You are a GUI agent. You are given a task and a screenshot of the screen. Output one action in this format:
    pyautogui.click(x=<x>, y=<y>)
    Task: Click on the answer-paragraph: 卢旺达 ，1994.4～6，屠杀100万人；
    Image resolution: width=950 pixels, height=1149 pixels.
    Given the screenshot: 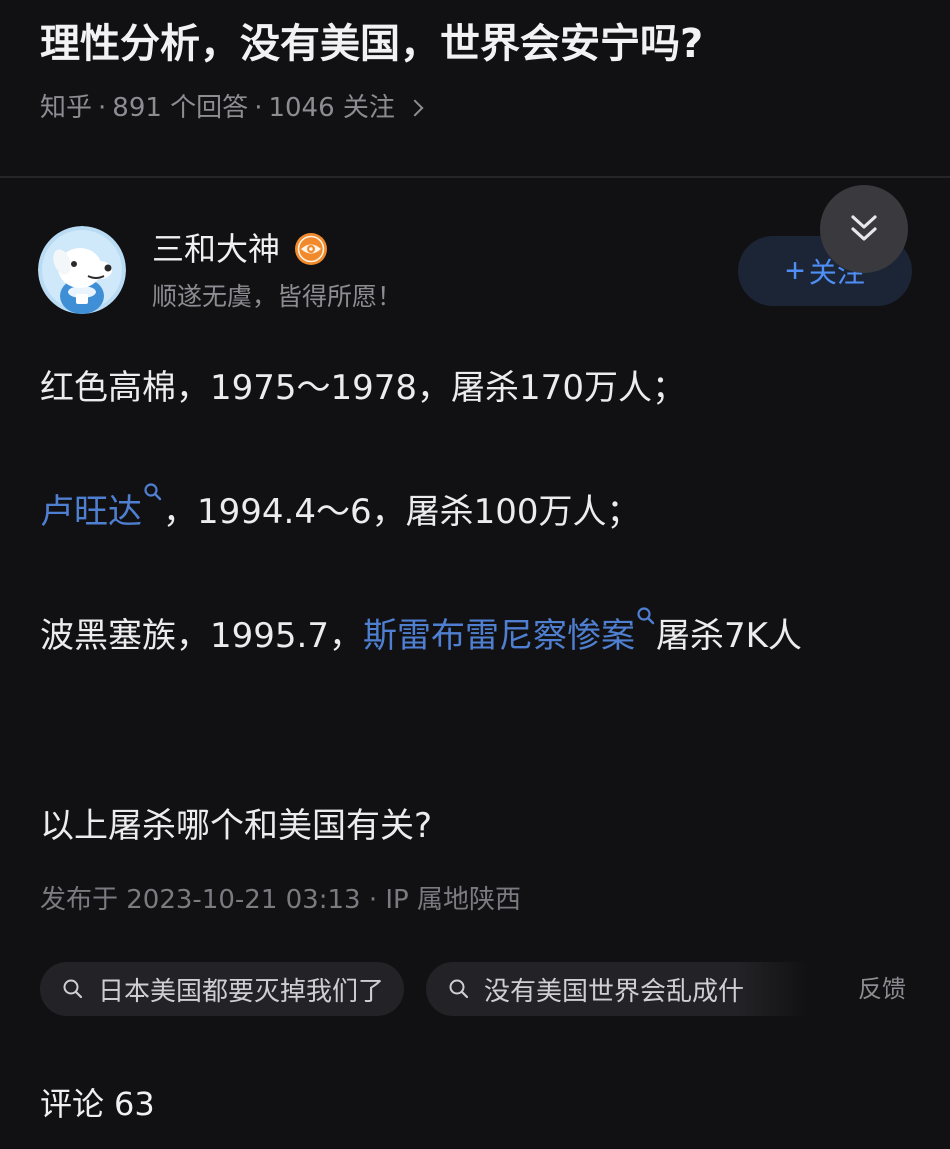 What is the action you would take?
    pyautogui.click(x=340, y=512)
    